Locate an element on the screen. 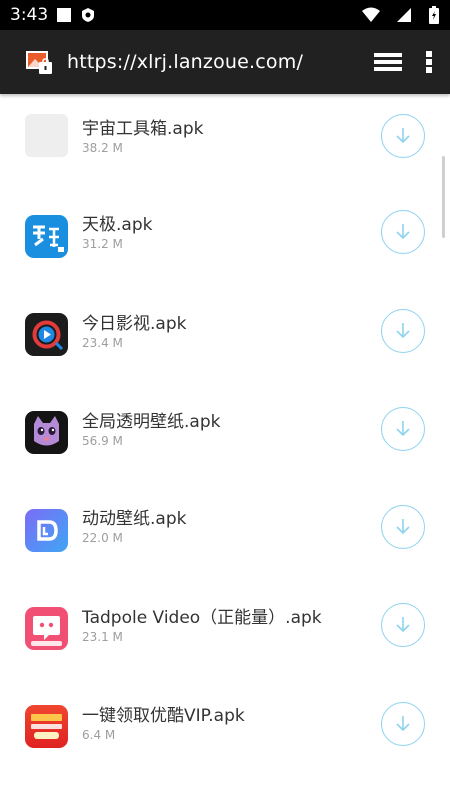 The height and width of the screenshot is (800, 450). more-vert-icon is located at coordinates (429, 62).